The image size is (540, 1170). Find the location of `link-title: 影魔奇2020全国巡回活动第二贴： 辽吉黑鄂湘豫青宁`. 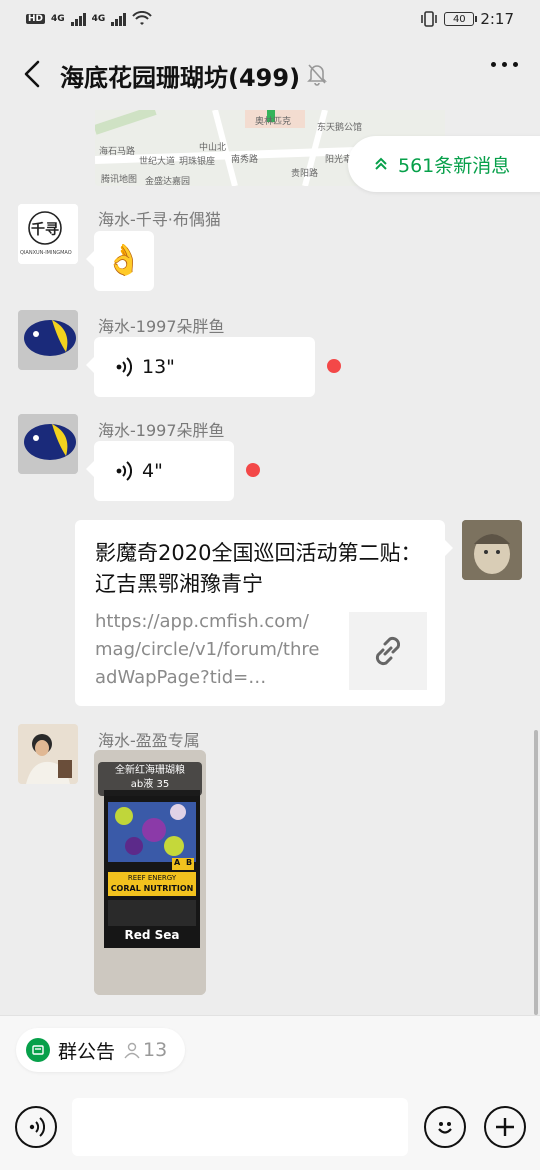

link-title: 影魔奇2020全国巡回活动第二贴： 辽吉黑鄂湘豫青宁 is located at coordinates (258, 568).